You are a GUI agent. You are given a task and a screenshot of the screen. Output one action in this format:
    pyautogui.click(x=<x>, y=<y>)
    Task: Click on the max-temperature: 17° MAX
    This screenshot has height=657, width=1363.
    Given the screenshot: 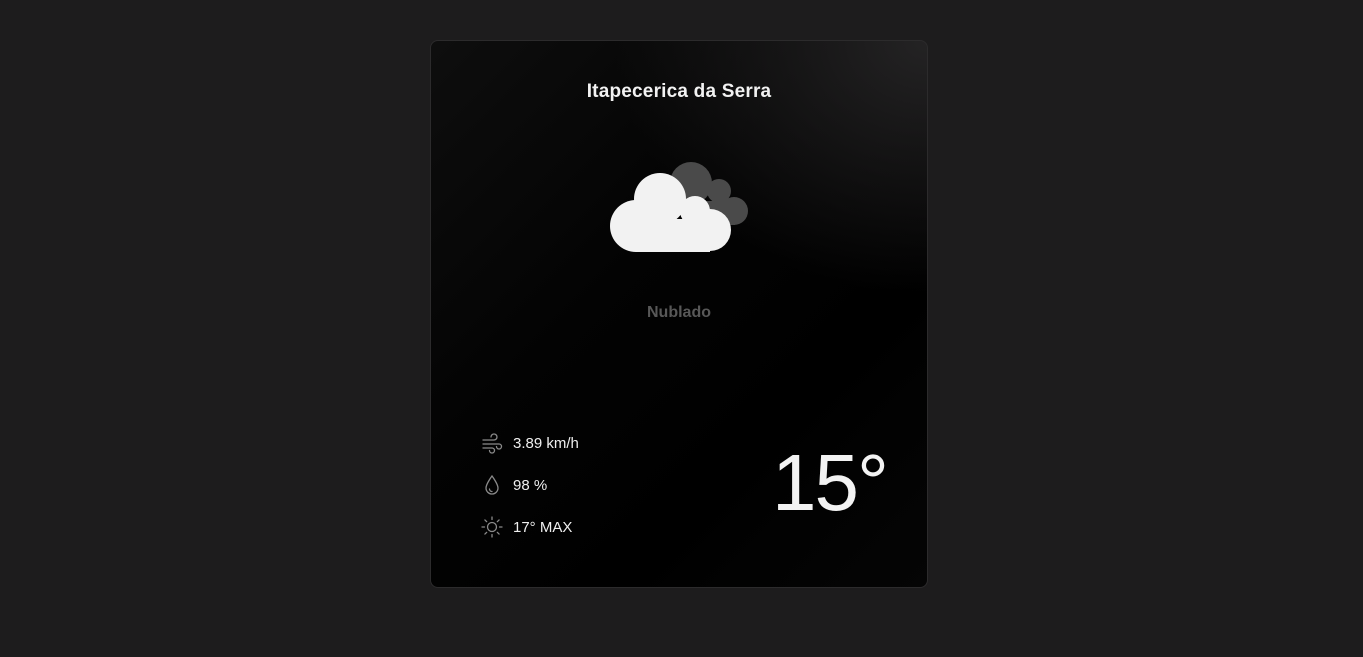 What is the action you would take?
    pyautogui.click(x=543, y=527)
    